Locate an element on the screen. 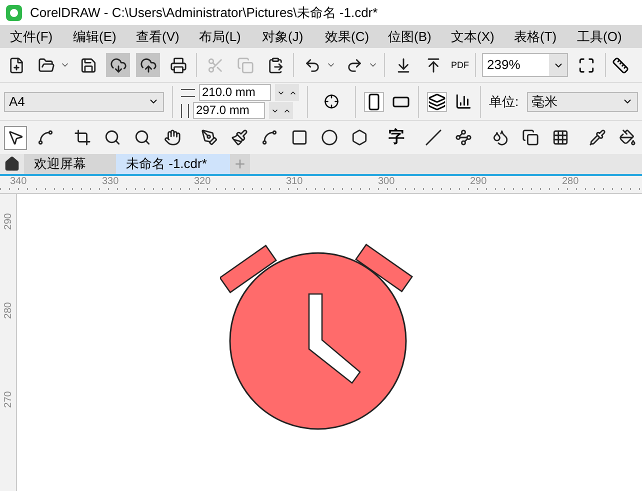  menu-item: 位图(B) is located at coordinates (410, 36).